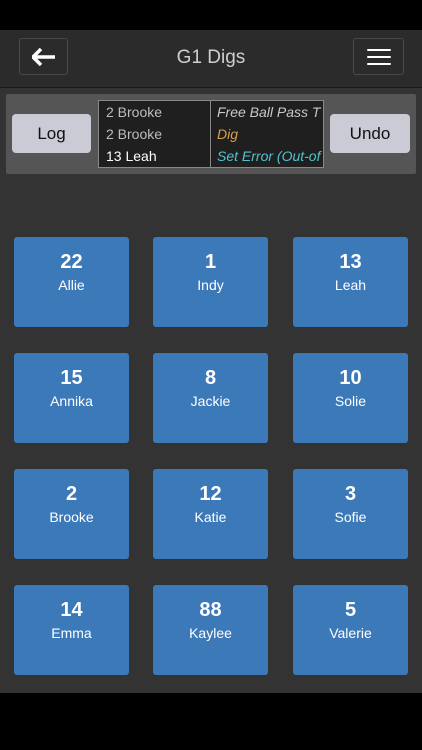 This screenshot has height=750, width=422. I want to click on player-number: 22, so click(71, 262).